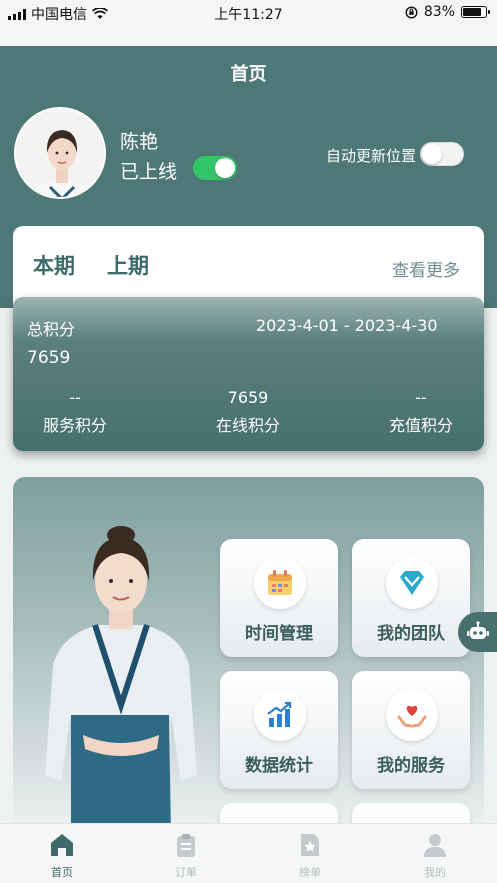 This screenshot has height=883, width=497. I want to click on auto-location-label: 自动更新位置, so click(371, 156).